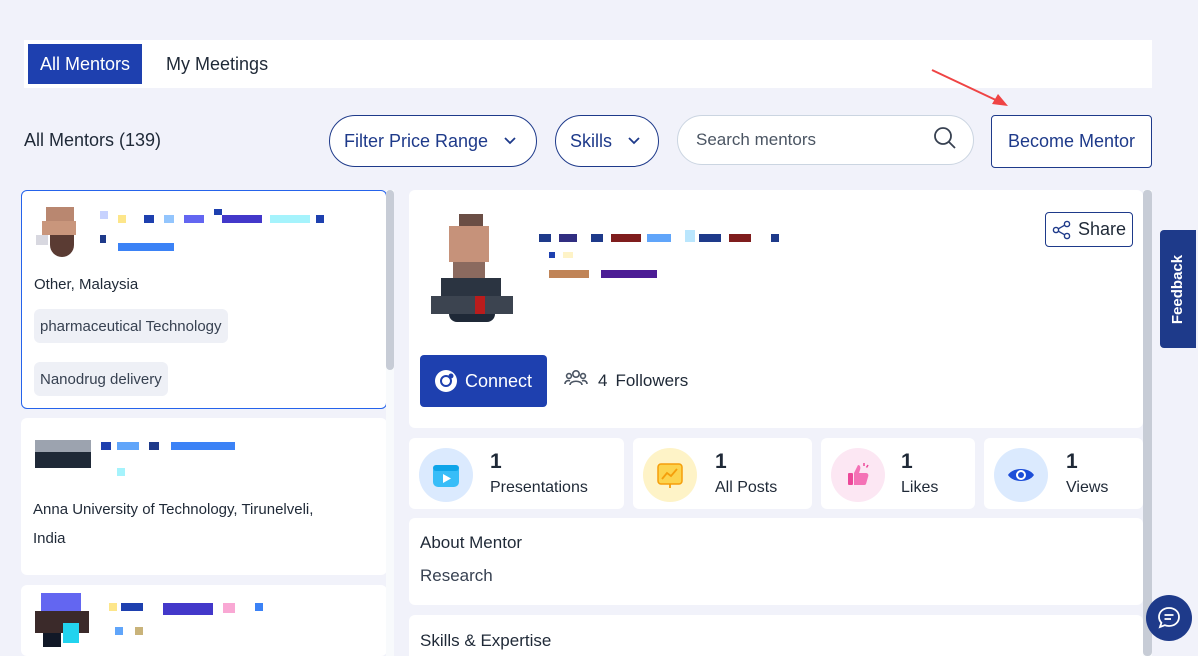  I want to click on connect-label: Connect, so click(498, 380).